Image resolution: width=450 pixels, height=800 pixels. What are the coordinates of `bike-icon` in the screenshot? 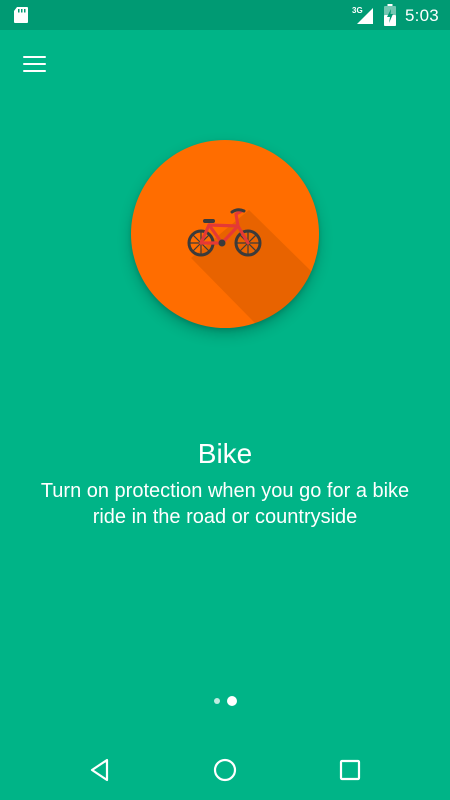 It's located at (224, 232).